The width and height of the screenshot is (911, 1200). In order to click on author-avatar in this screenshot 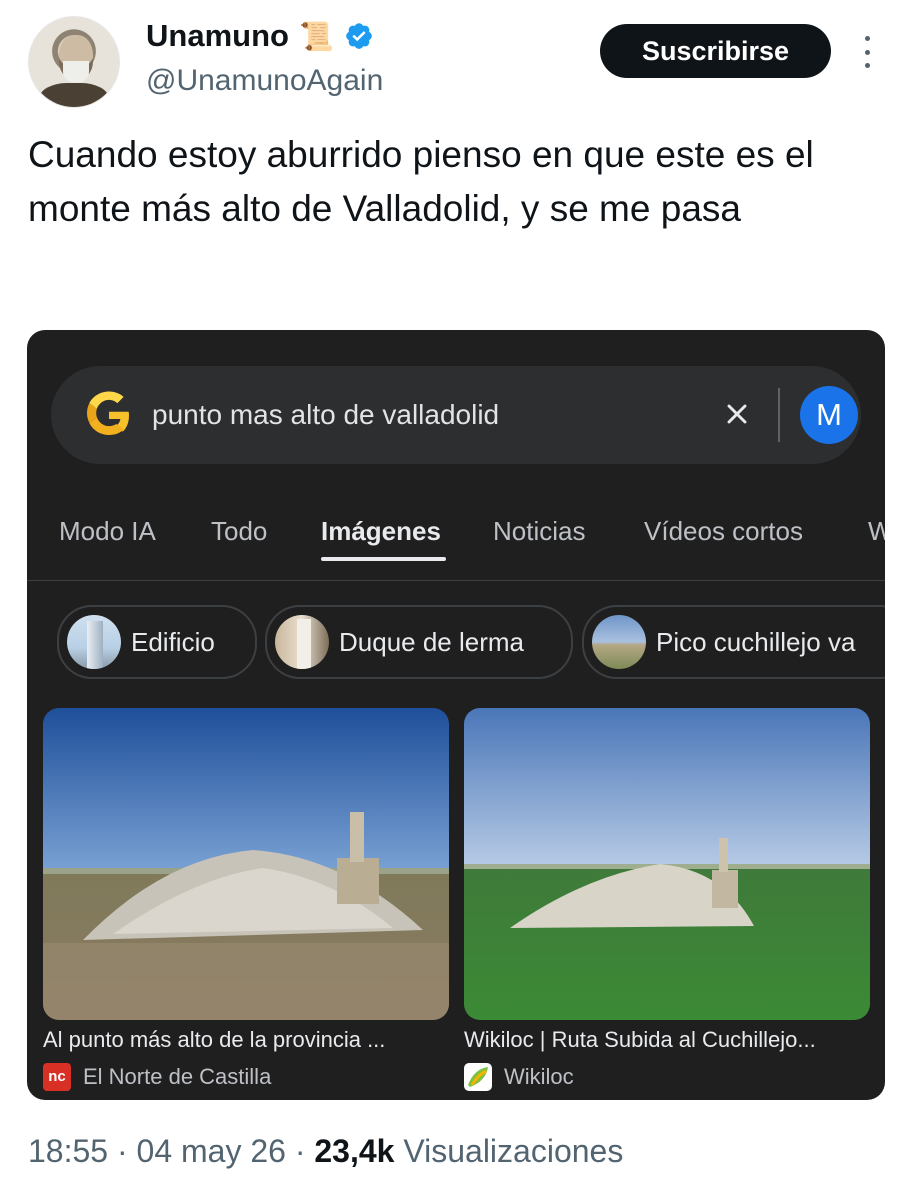, I will do `click(74, 62)`.